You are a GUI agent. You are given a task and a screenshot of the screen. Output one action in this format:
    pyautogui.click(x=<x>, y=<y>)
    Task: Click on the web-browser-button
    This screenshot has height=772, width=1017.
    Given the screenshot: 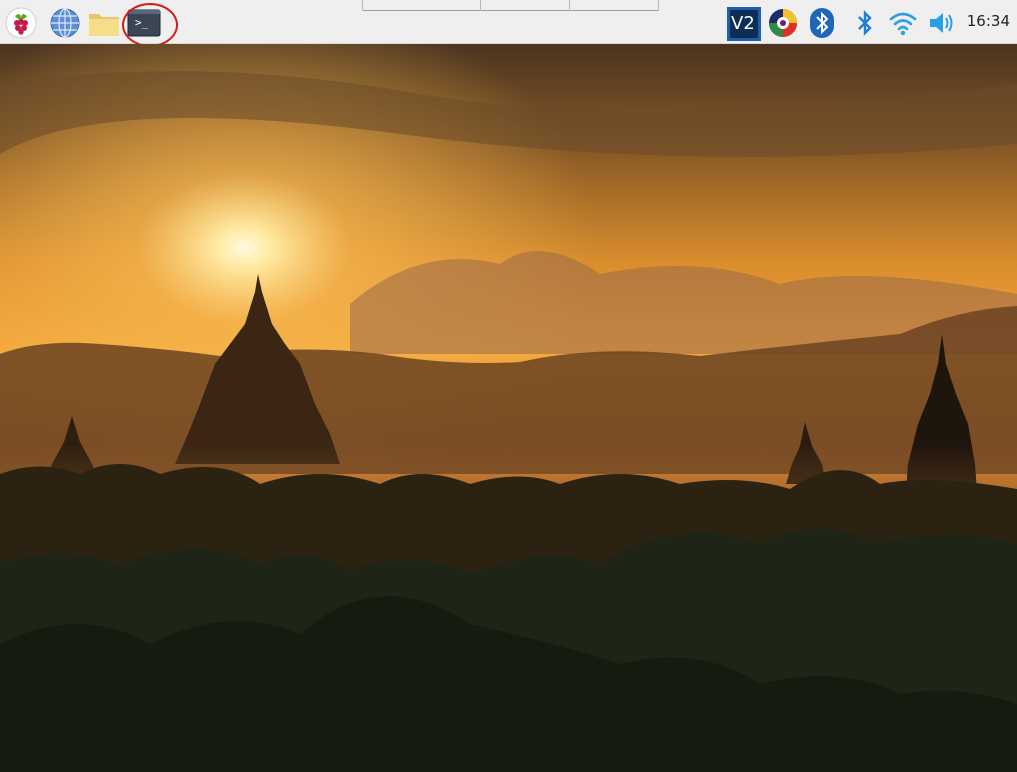 What is the action you would take?
    pyautogui.click(x=65, y=23)
    